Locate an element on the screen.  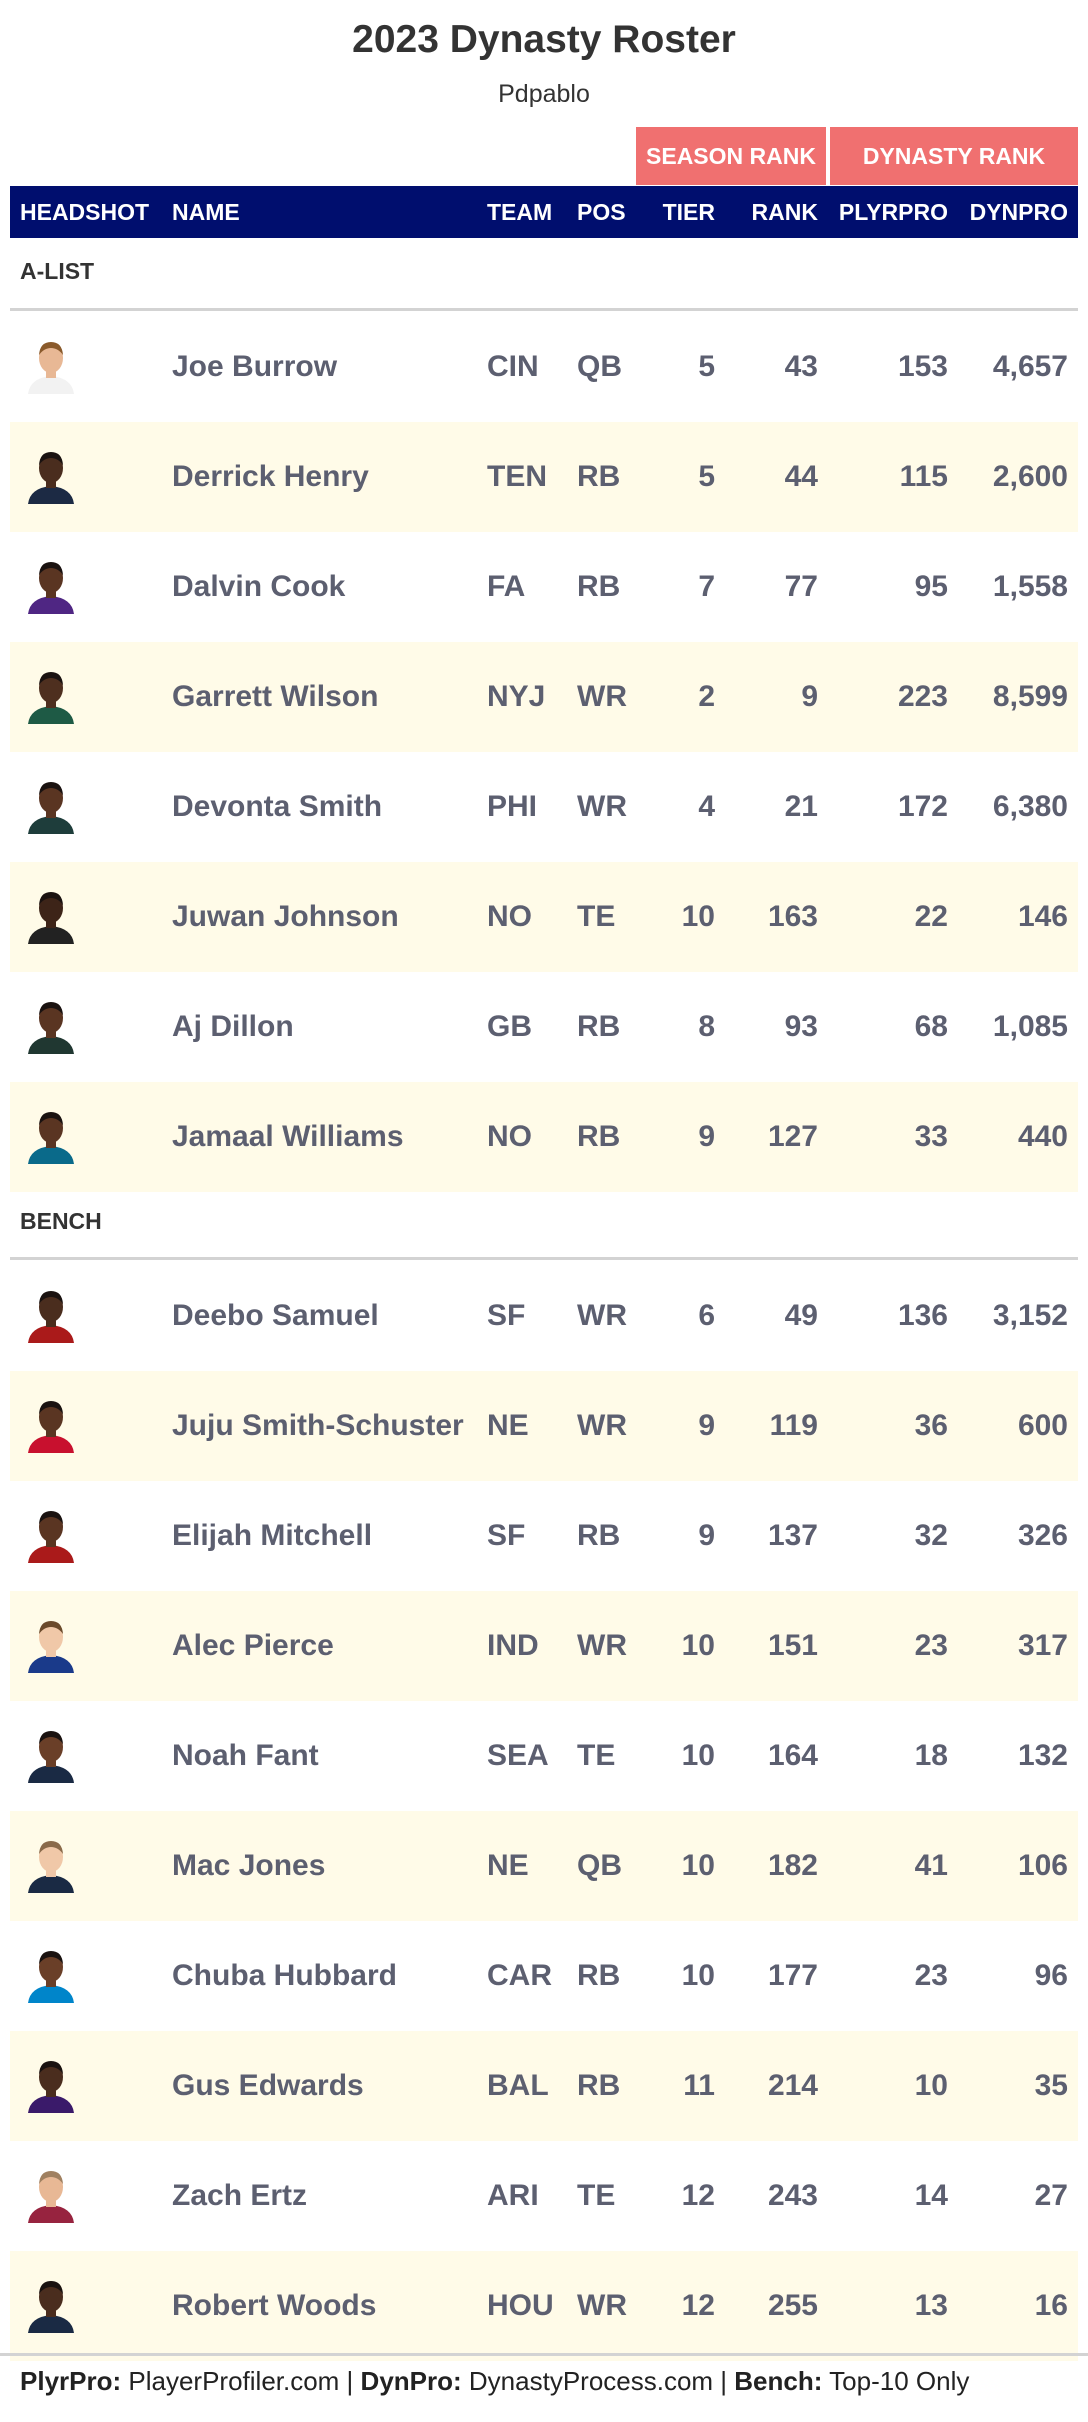
rank-value: 255 is located at coordinates (792, 2305).